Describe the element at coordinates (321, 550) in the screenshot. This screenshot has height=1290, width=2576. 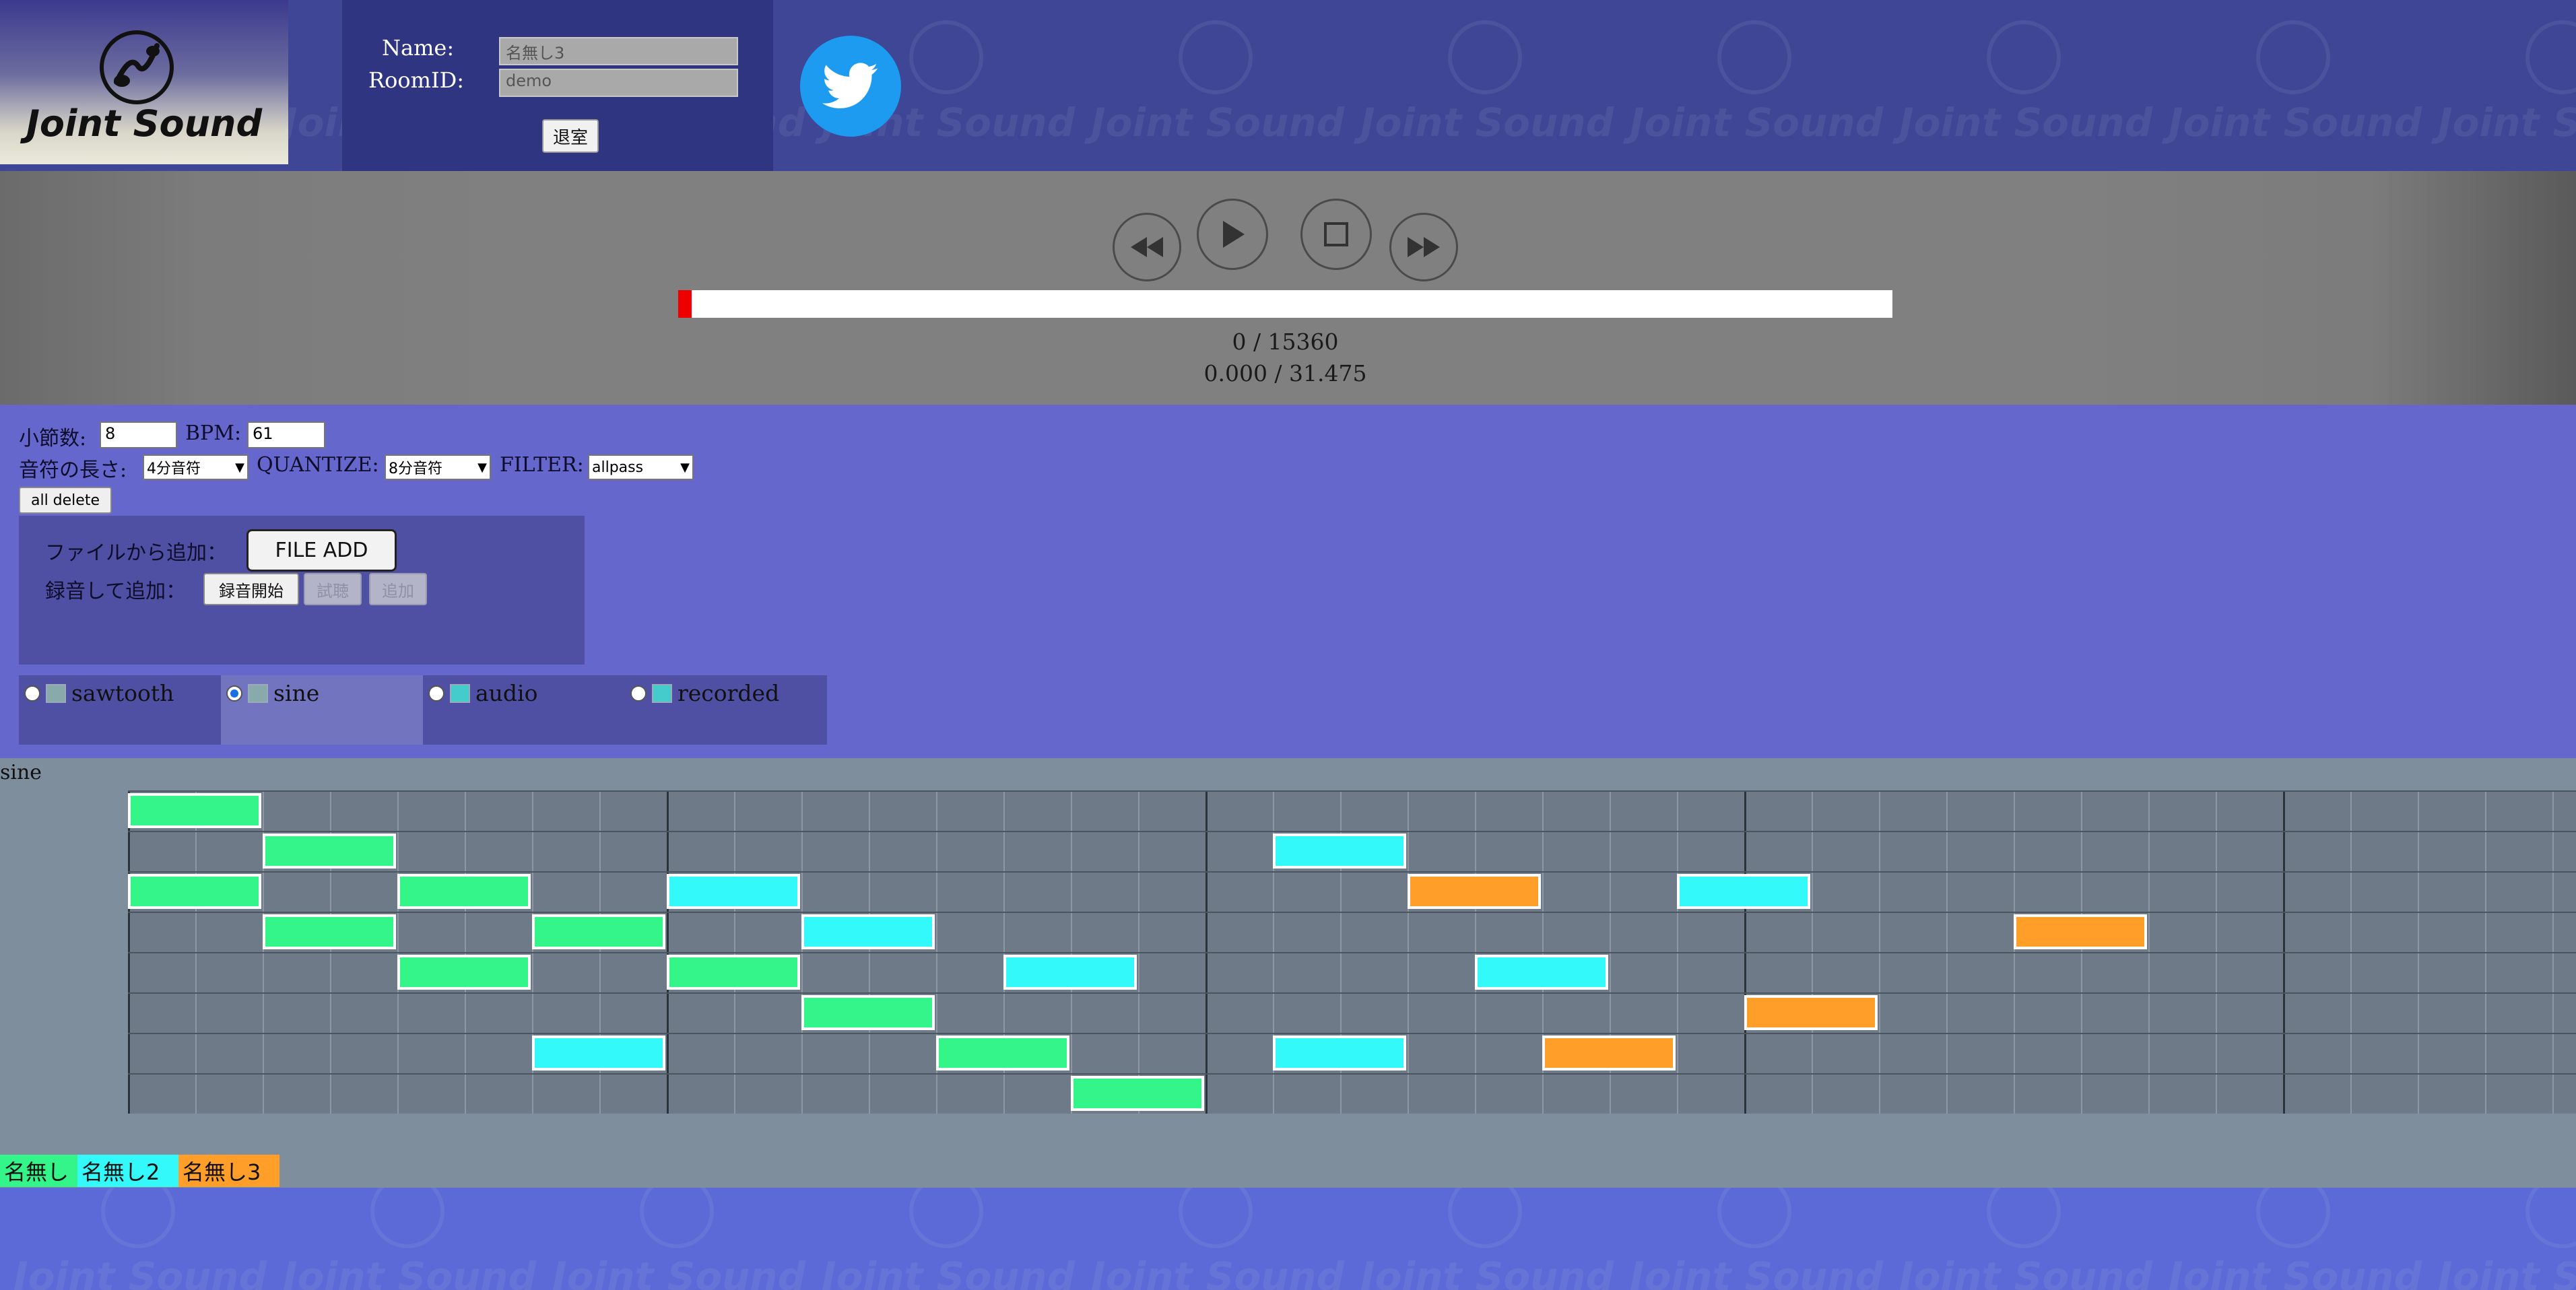
I see `file-add-button: FILE ADD` at that location.